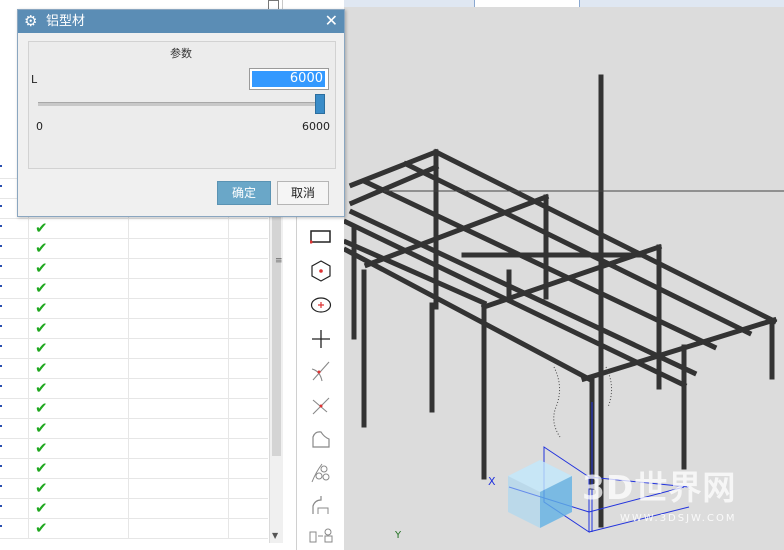 This screenshot has width=784, height=550. What do you see at coordinates (492, 481) in the screenshot?
I see `triad-x-label: X` at bounding box center [492, 481].